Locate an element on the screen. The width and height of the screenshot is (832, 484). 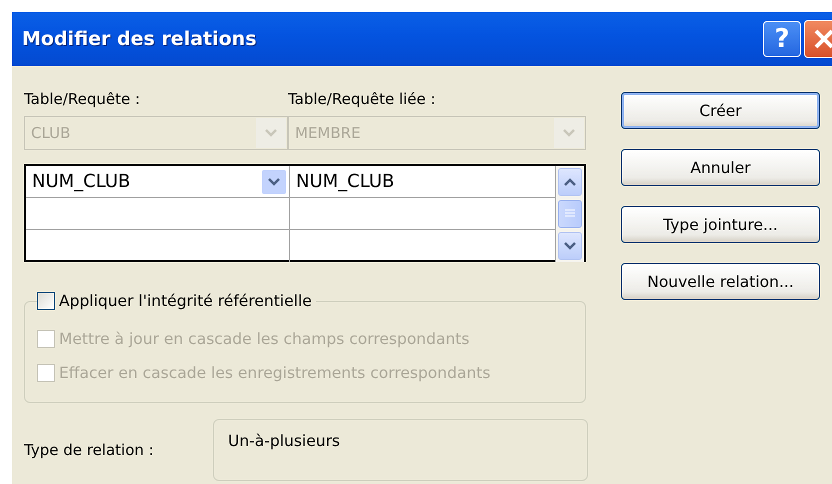
scroll-thumb is located at coordinates (570, 214).